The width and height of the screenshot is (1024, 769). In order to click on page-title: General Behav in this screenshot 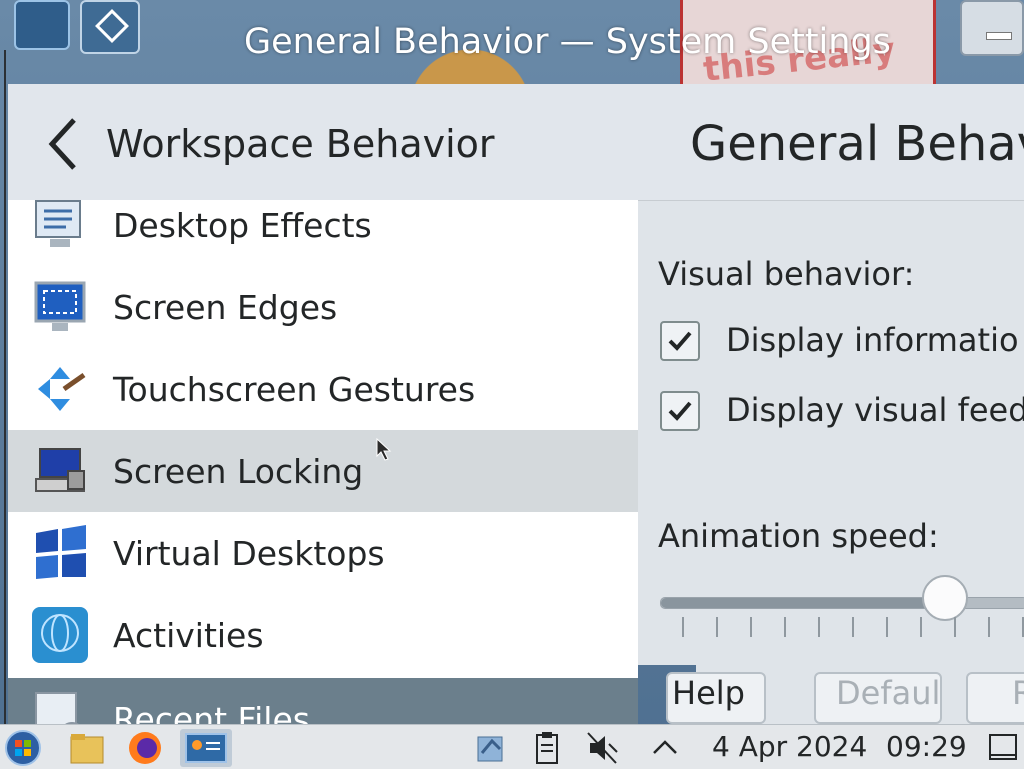, I will do `click(857, 144)`.